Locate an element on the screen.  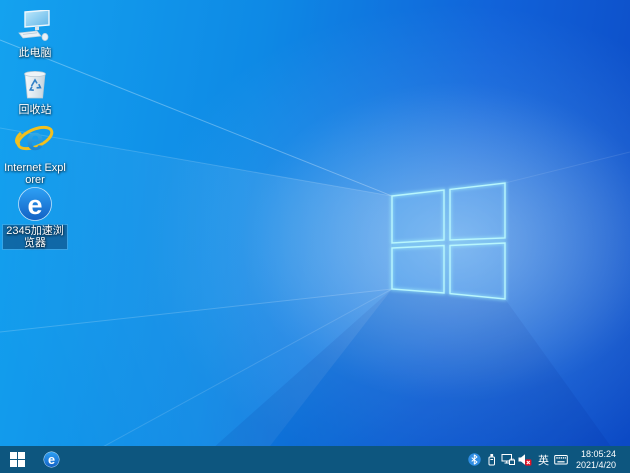
internet-explorer-icon: e is located at coordinates (35, 140).